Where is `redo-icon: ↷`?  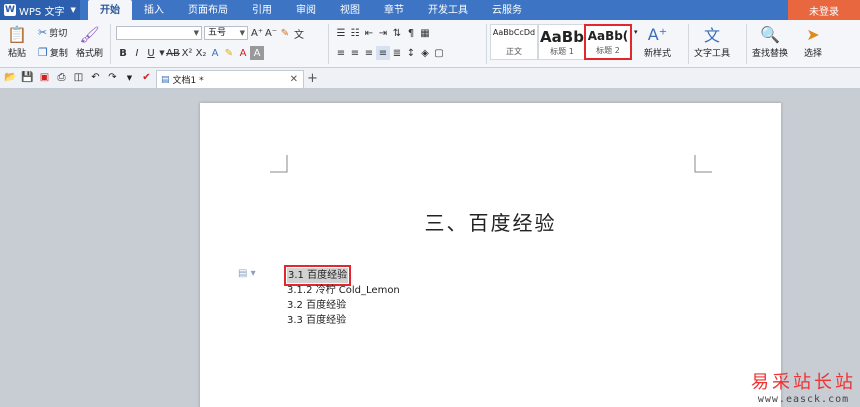
redo-icon: ↷ is located at coordinates (112, 77).